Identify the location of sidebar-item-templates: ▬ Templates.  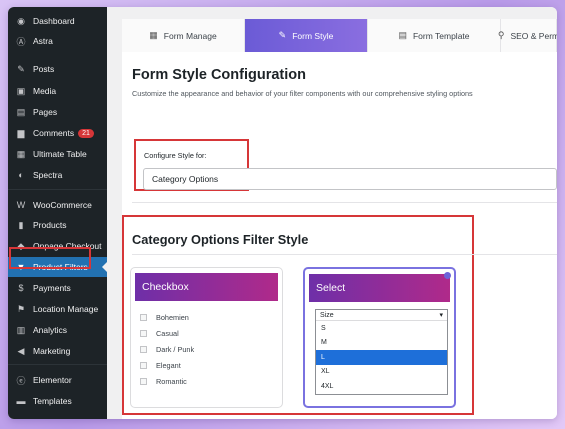
(57, 401).